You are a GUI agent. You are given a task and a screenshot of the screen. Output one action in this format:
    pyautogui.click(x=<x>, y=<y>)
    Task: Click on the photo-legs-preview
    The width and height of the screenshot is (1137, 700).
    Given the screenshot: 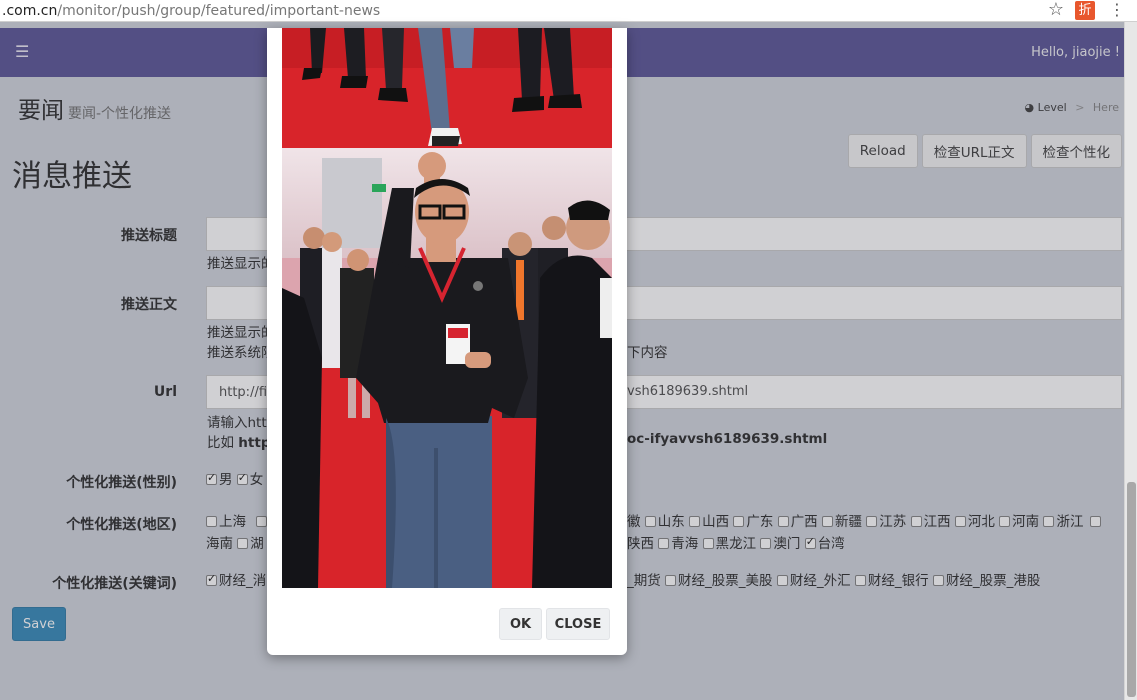 What is the action you would take?
    pyautogui.click(x=447, y=88)
    